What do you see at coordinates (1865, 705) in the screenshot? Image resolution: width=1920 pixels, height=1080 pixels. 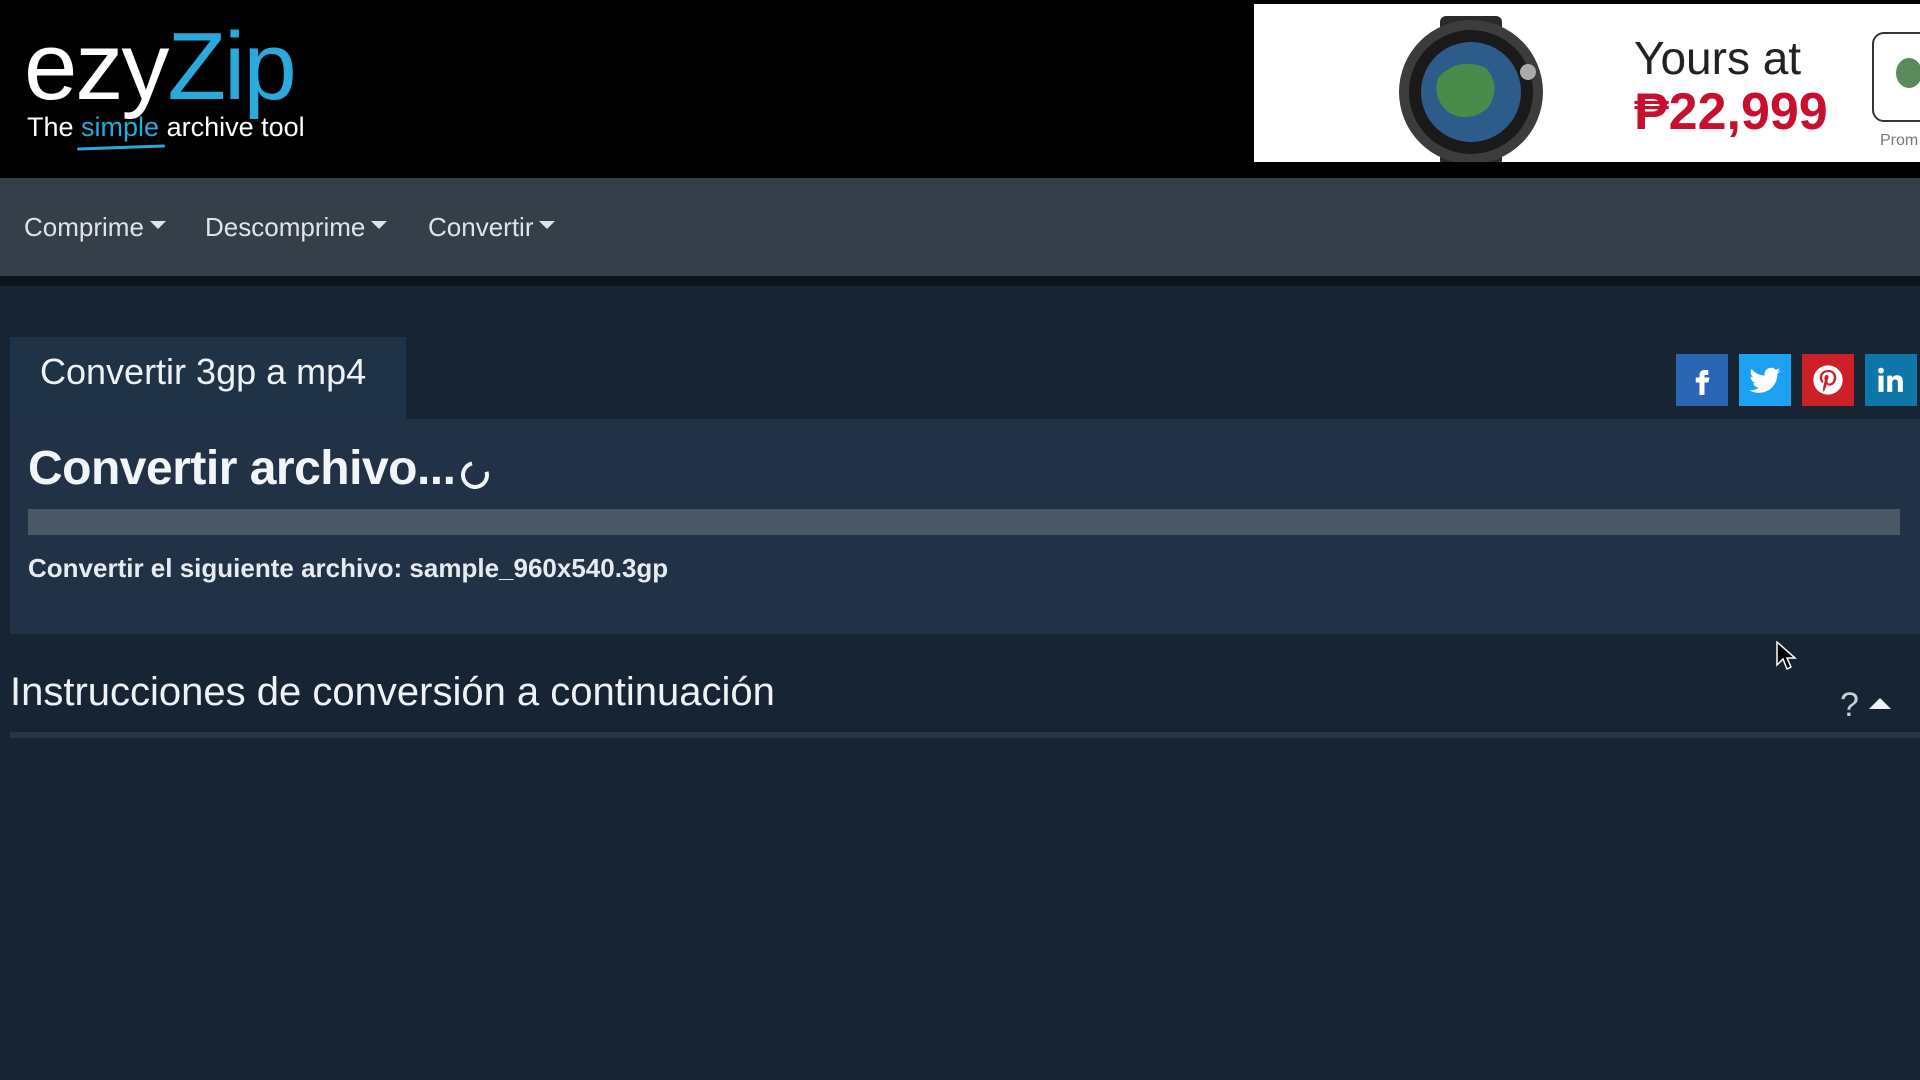 I see `instructions-toggle: ?` at bounding box center [1865, 705].